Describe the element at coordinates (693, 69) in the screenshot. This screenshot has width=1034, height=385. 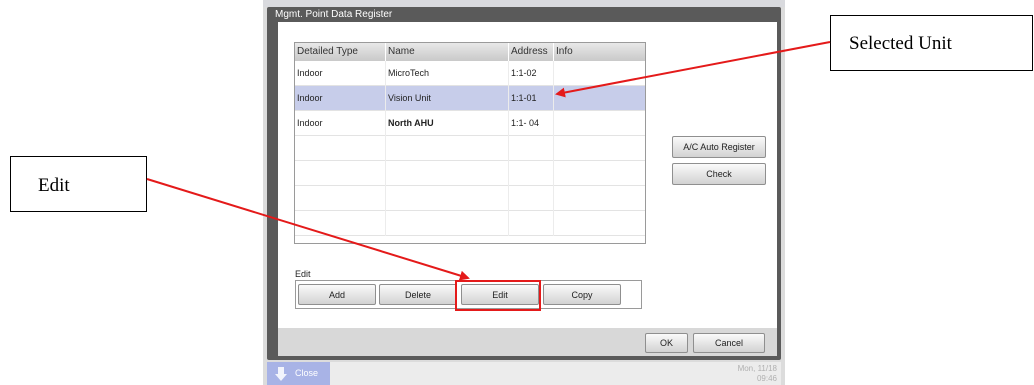
I see `selected-unit-arrow` at that location.